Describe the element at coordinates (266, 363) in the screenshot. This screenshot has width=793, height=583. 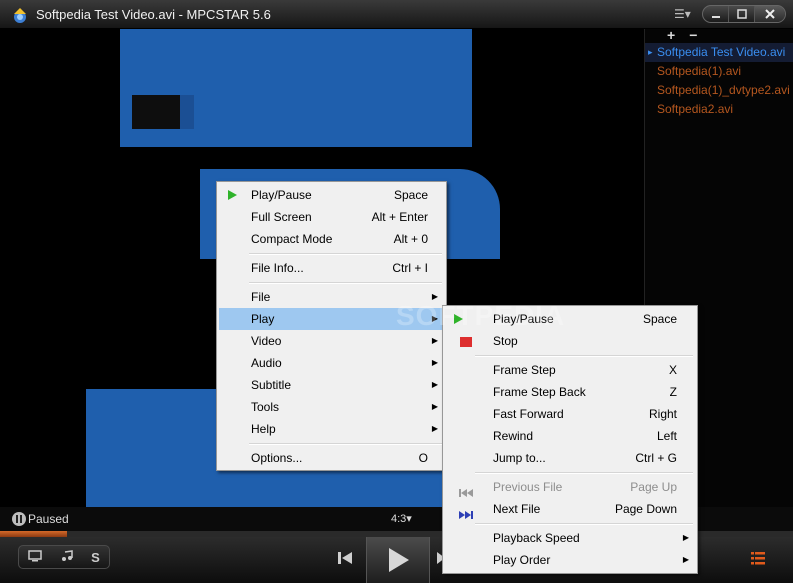
I see `menu-item-label: Audio` at that location.